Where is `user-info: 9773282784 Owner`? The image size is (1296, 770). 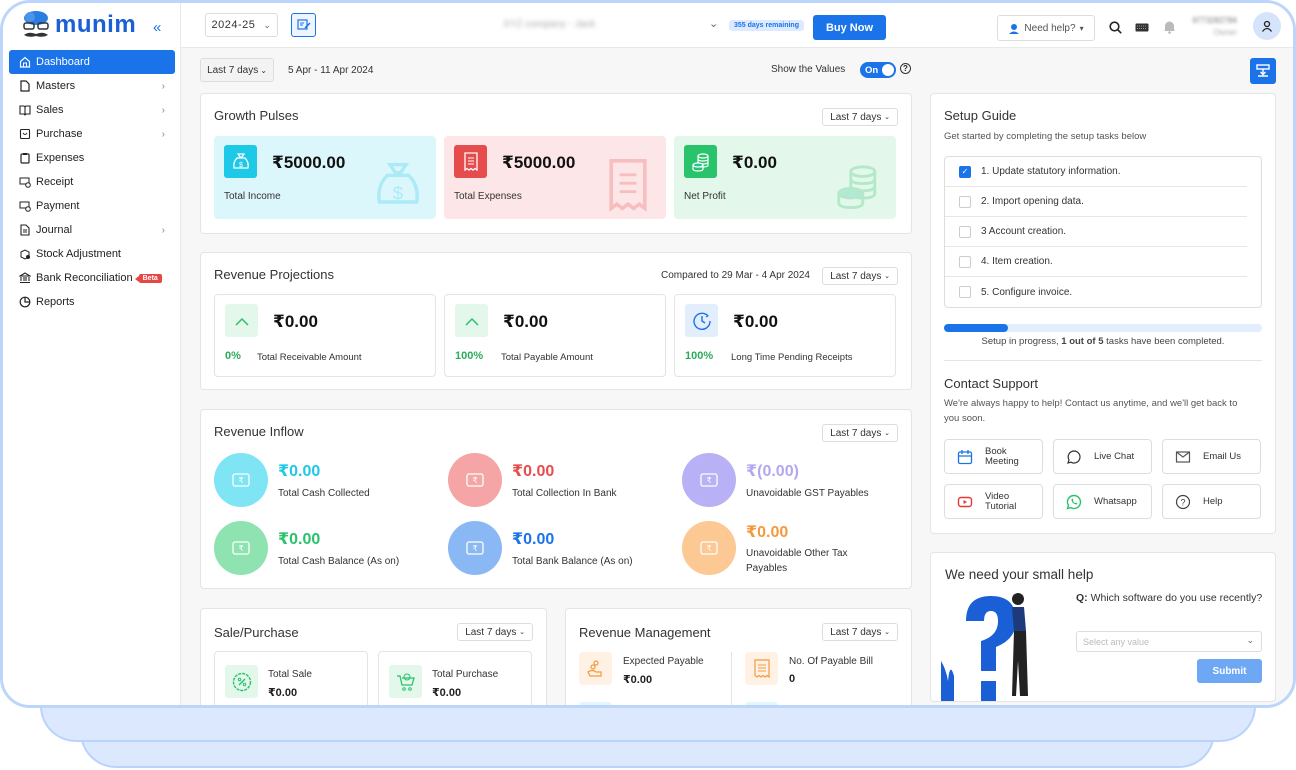
user-info: 9773282784 Owner is located at coordinates (1212, 27).